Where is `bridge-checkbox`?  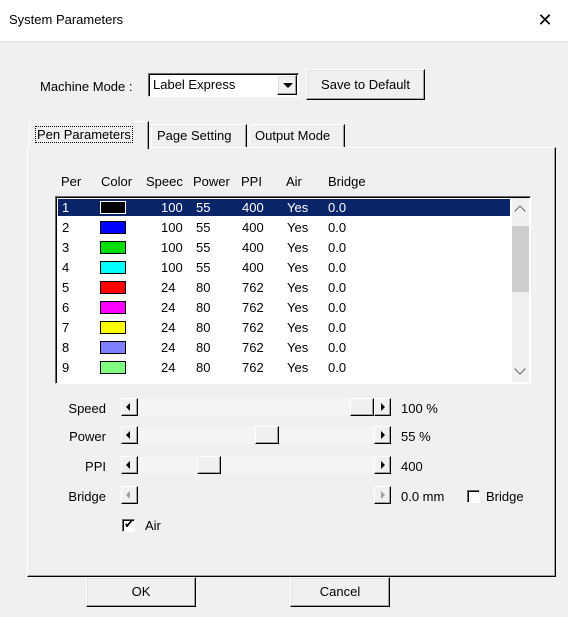 bridge-checkbox is located at coordinates (473, 496).